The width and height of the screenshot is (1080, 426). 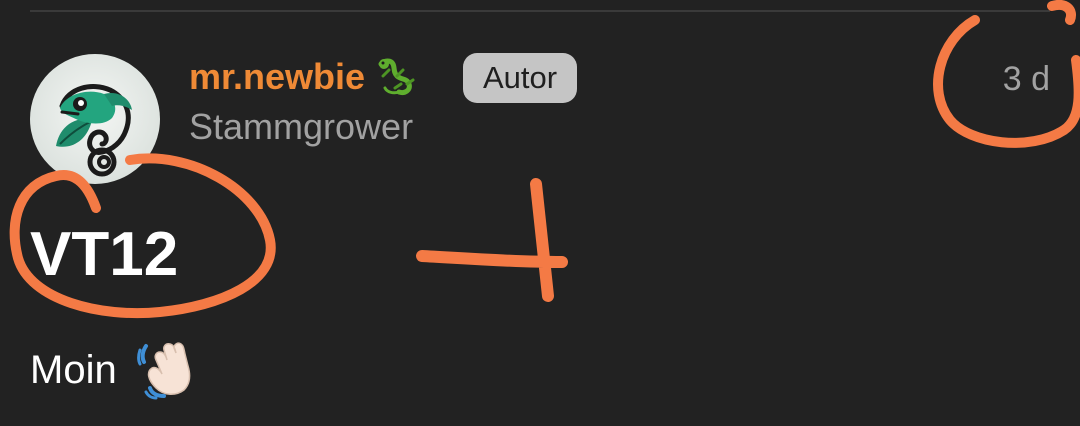 I want to click on chameleon-avatar-icon, so click(x=94, y=130).